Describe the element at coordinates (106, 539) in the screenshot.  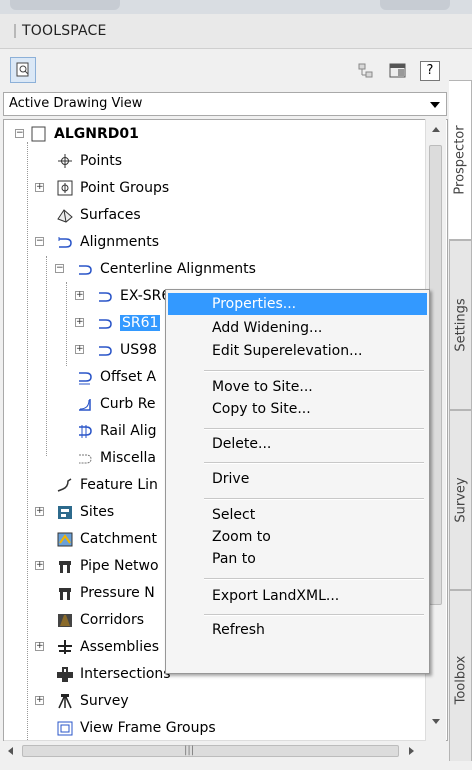
I see `tree-item-catchments: Catchment` at that location.